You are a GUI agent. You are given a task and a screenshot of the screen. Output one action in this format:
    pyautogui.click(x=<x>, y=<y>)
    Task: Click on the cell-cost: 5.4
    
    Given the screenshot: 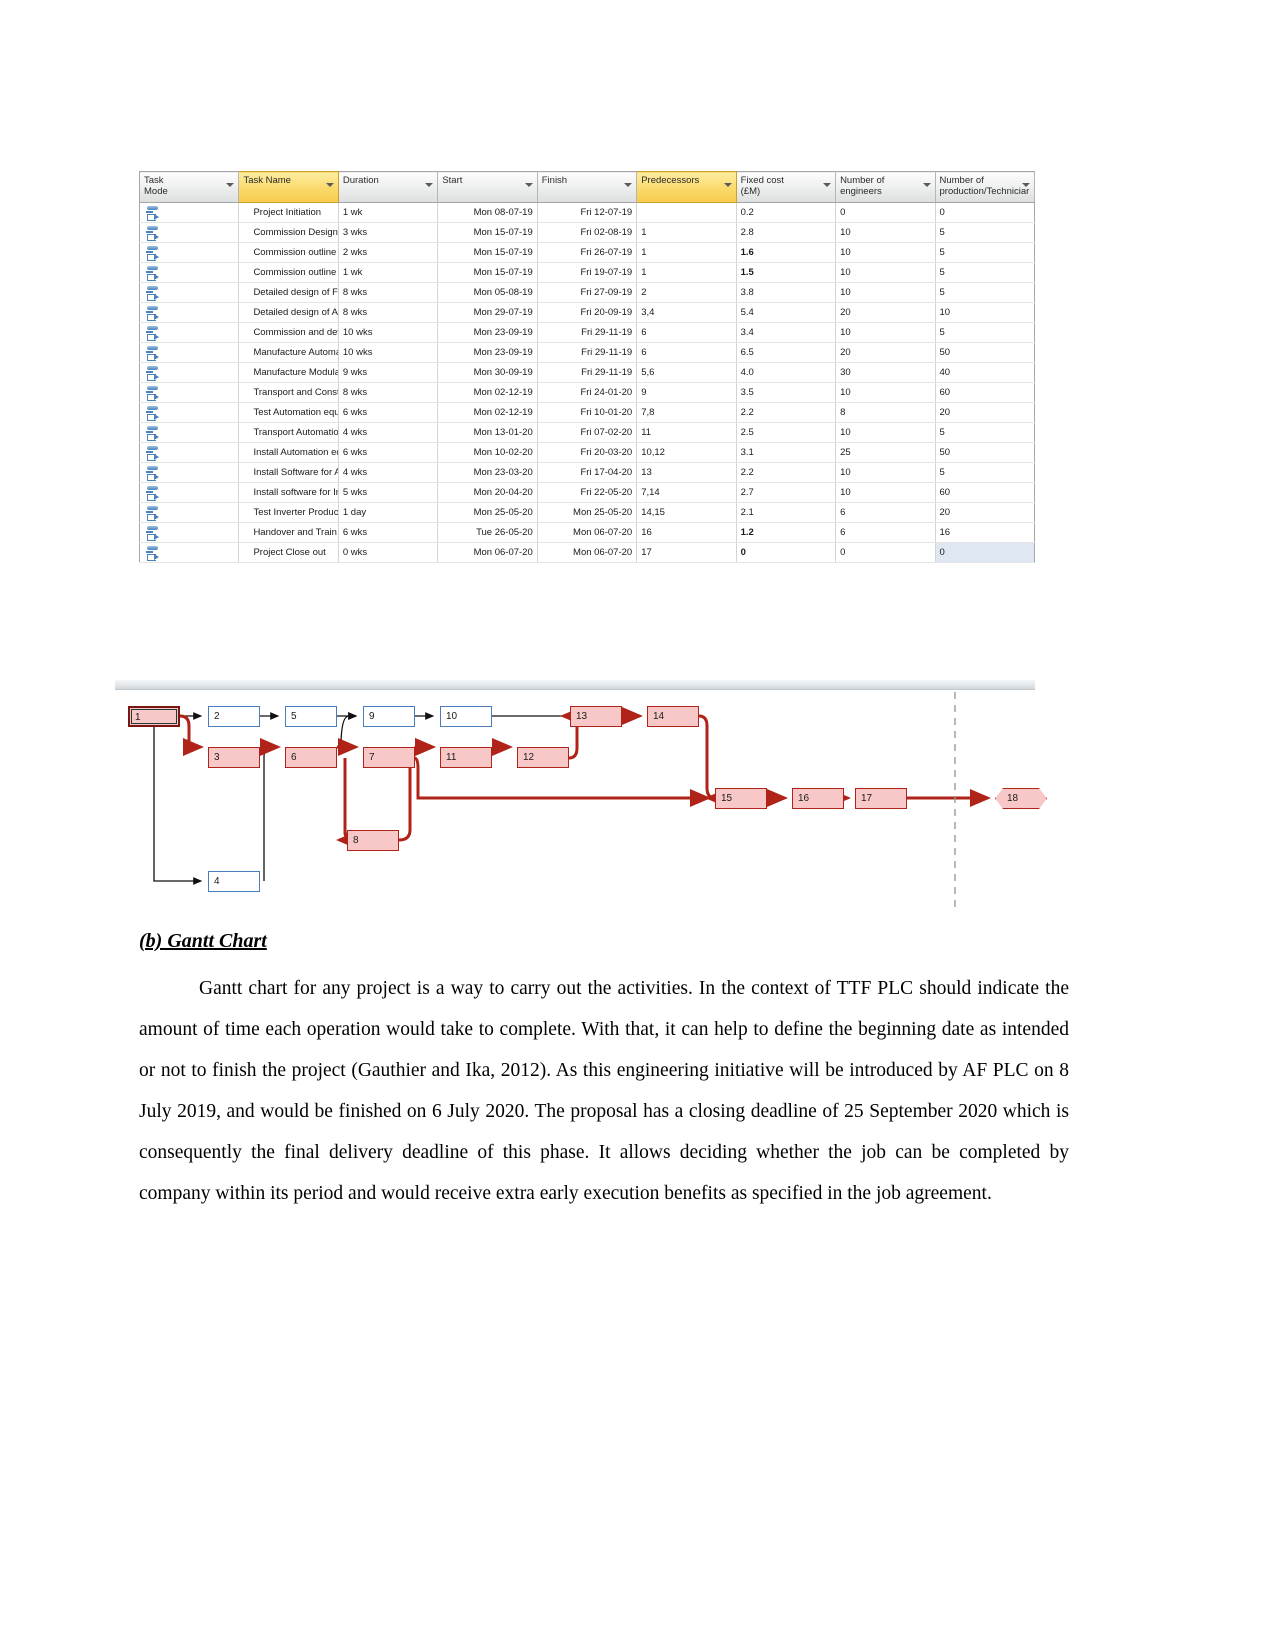 What is the action you would take?
    pyautogui.click(x=786, y=312)
    